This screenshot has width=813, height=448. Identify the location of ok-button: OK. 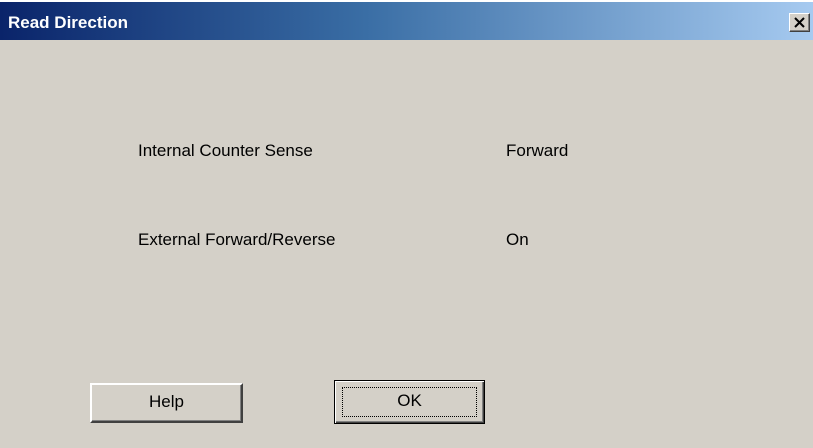
(409, 402).